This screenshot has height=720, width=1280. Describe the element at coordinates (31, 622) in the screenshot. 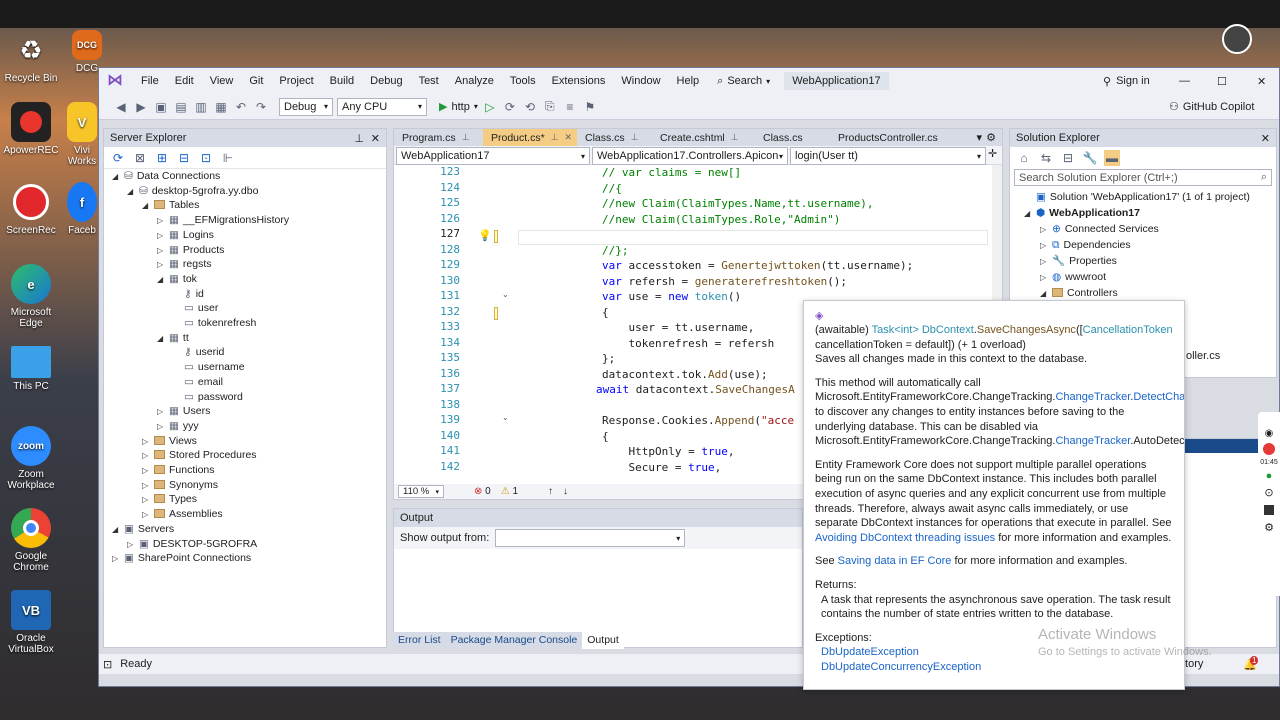

I see `desktop-icon-virtualbox: VB Oracle VirtualBox` at that location.